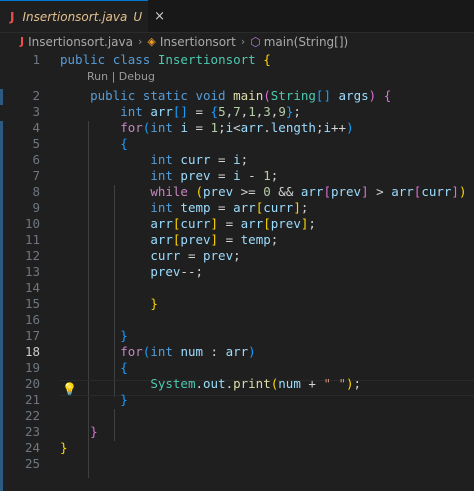 The height and width of the screenshot is (491, 474). What do you see at coordinates (255, 41) in the screenshot?
I see `method-cube-icon: ⬡` at bounding box center [255, 41].